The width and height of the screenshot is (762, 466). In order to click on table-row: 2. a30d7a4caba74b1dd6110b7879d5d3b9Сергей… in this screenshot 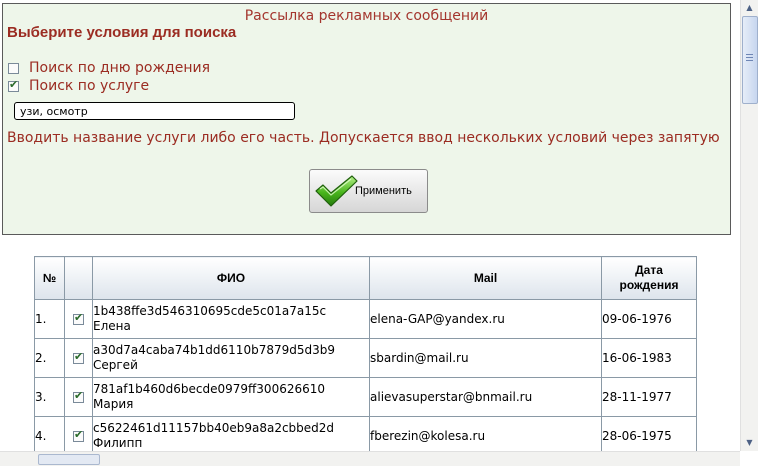, I will do `click(365, 358)`.